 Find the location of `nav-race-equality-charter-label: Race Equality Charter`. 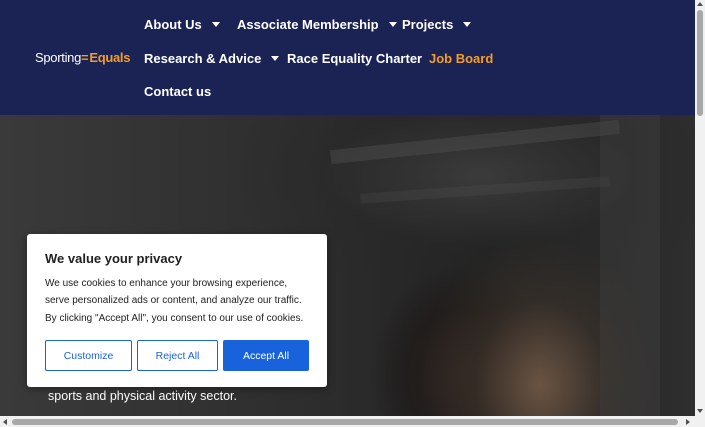

nav-race-equality-charter-label: Race Equality Charter is located at coordinates (355, 58).